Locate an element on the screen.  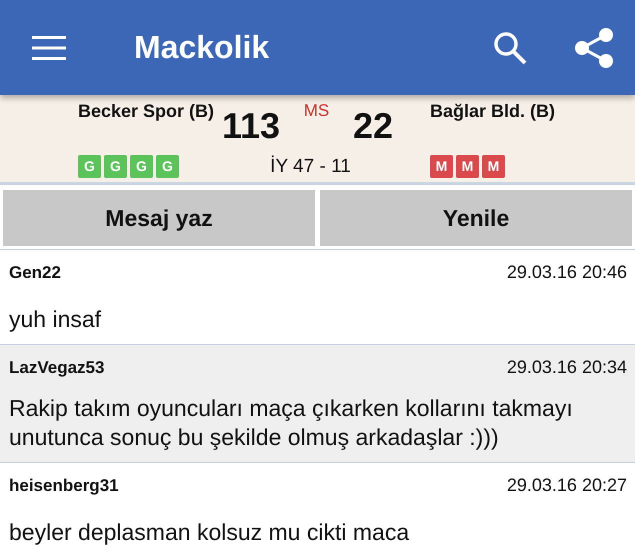
comment-time: 29.03.16 20:46 is located at coordinates (566, 272).